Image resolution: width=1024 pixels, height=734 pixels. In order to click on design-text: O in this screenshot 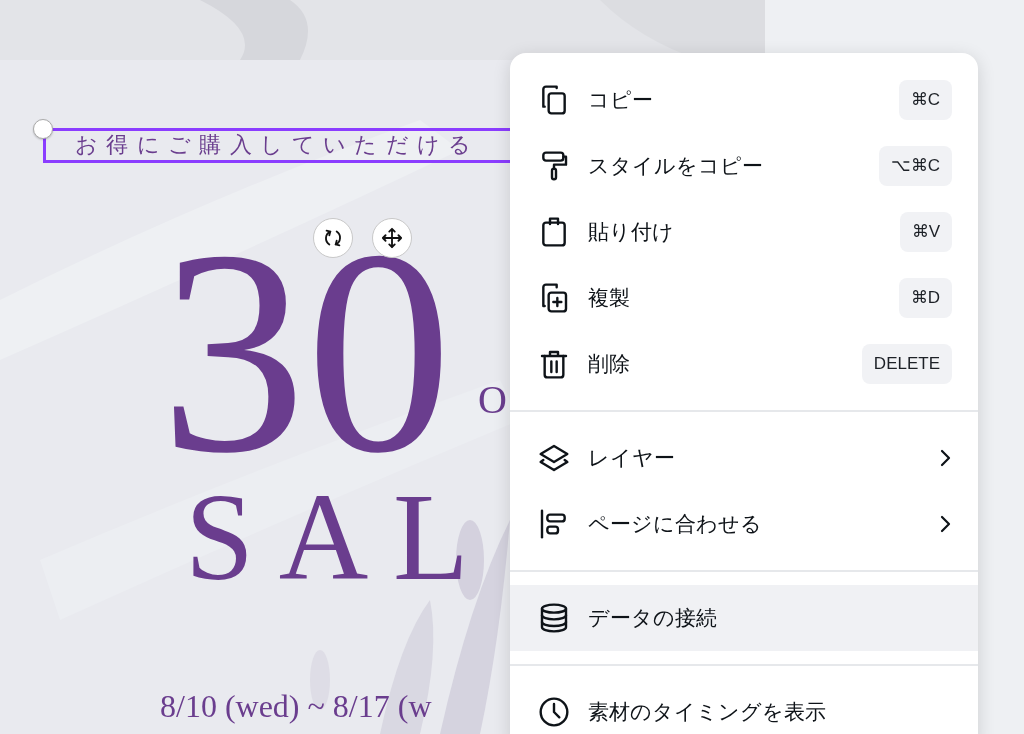, I will do `click(492, 400)`.